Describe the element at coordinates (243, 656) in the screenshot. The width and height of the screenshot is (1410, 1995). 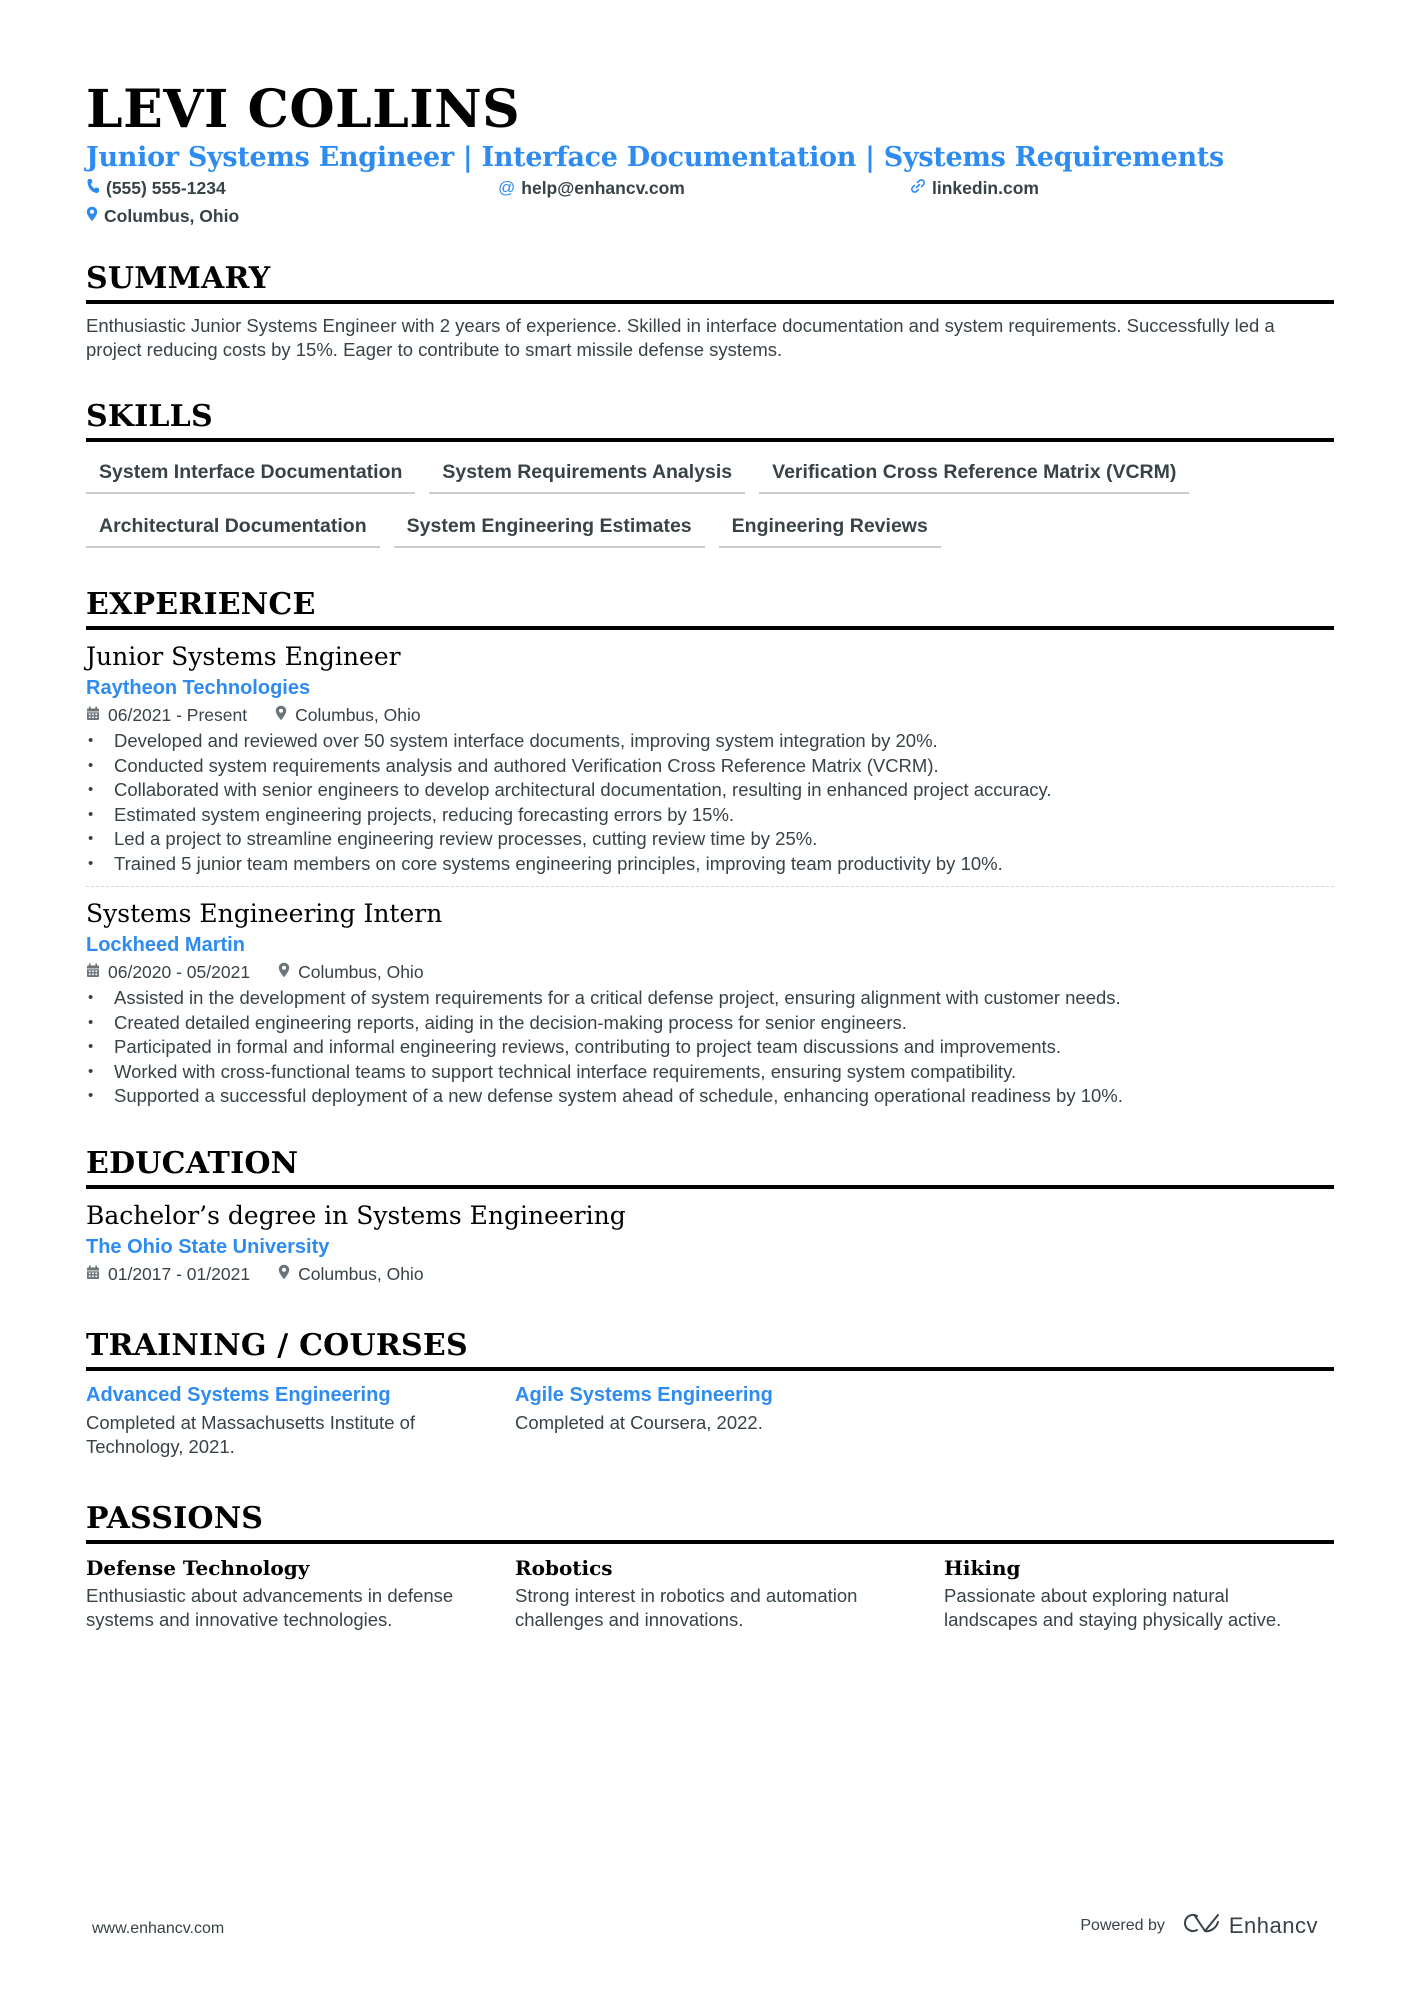
I see `job-role: Junior Systems Engineer` at that location.